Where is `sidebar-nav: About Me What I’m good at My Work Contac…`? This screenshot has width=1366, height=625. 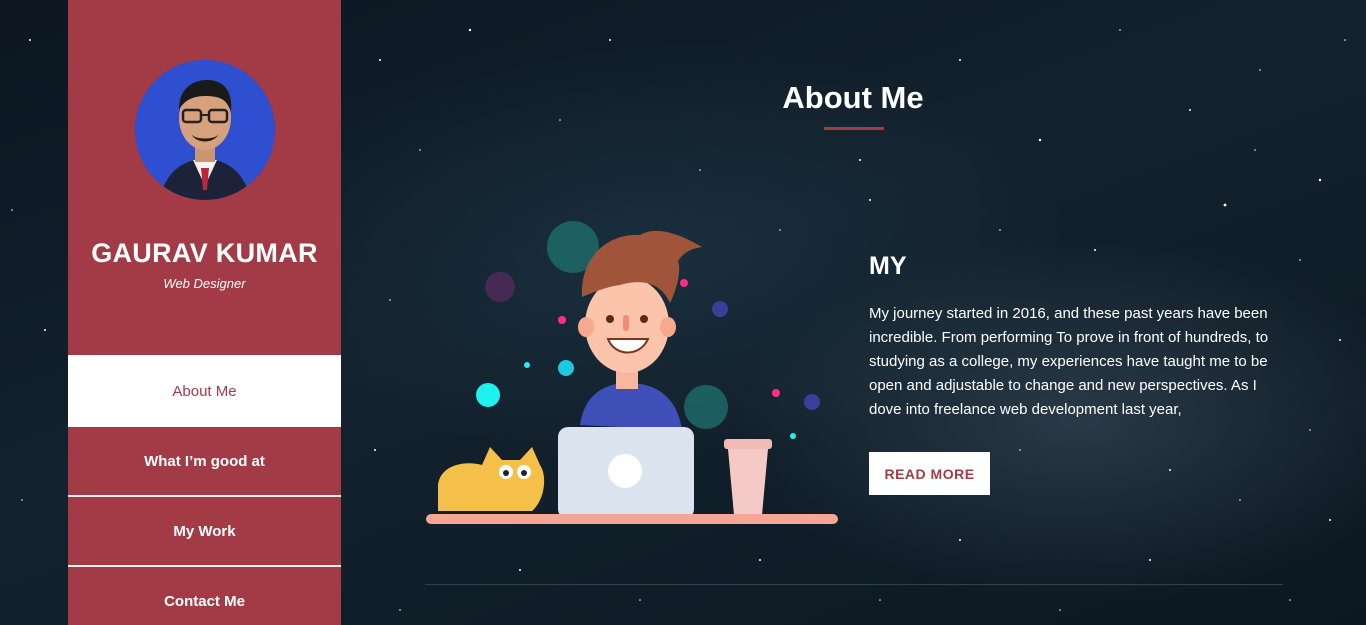 sidebar-nav: About Me What I’m good at My Work Contac… is located at coordinates (204, 490).